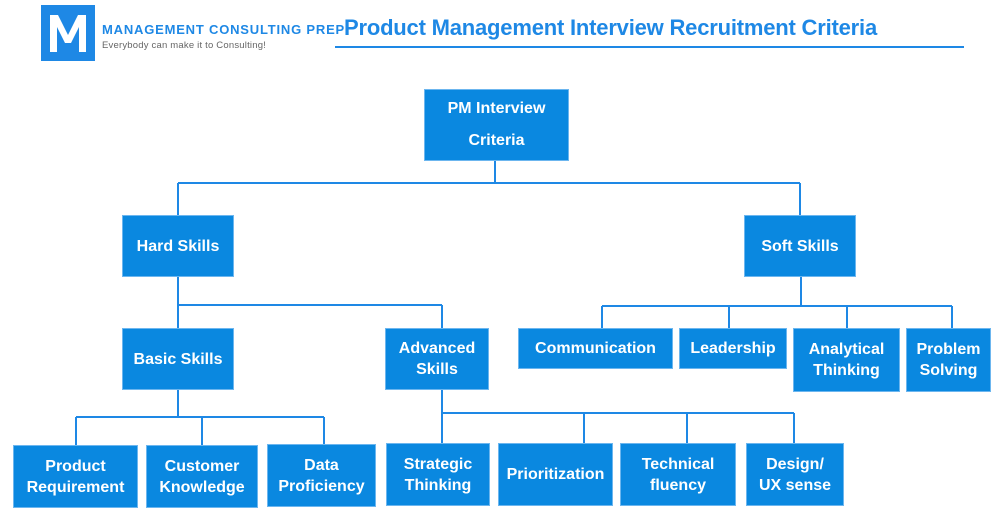 Image resolution: width=1000 pixels, height=522 pixels. What do you see at coordinates (618, 416) in the screenshot?
I see `connector-advanced-skills` at bounding box center [618, 416].